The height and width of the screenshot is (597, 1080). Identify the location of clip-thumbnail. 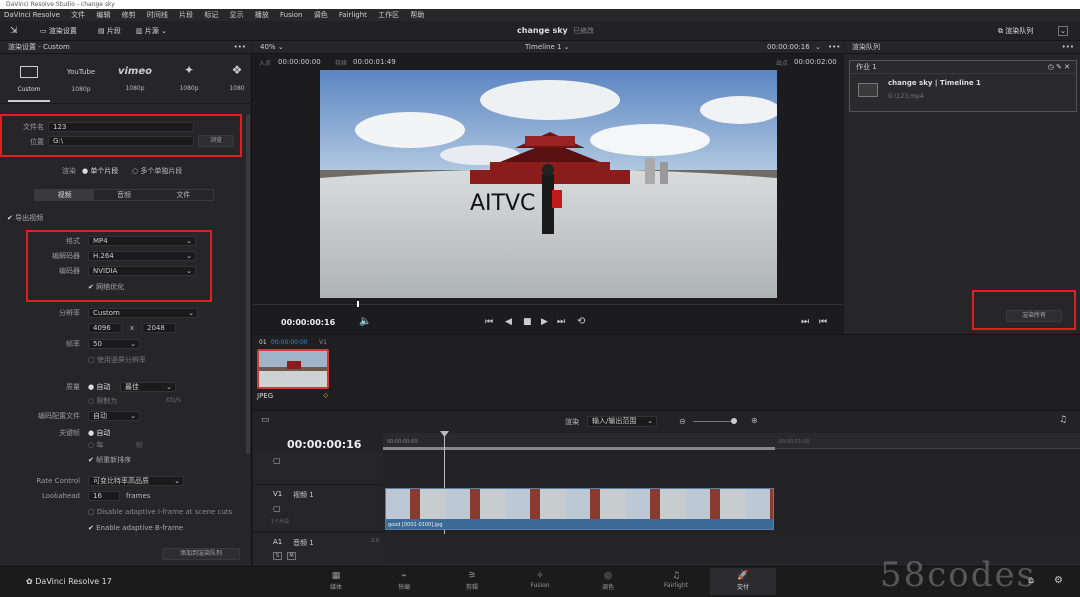
(293, 369).